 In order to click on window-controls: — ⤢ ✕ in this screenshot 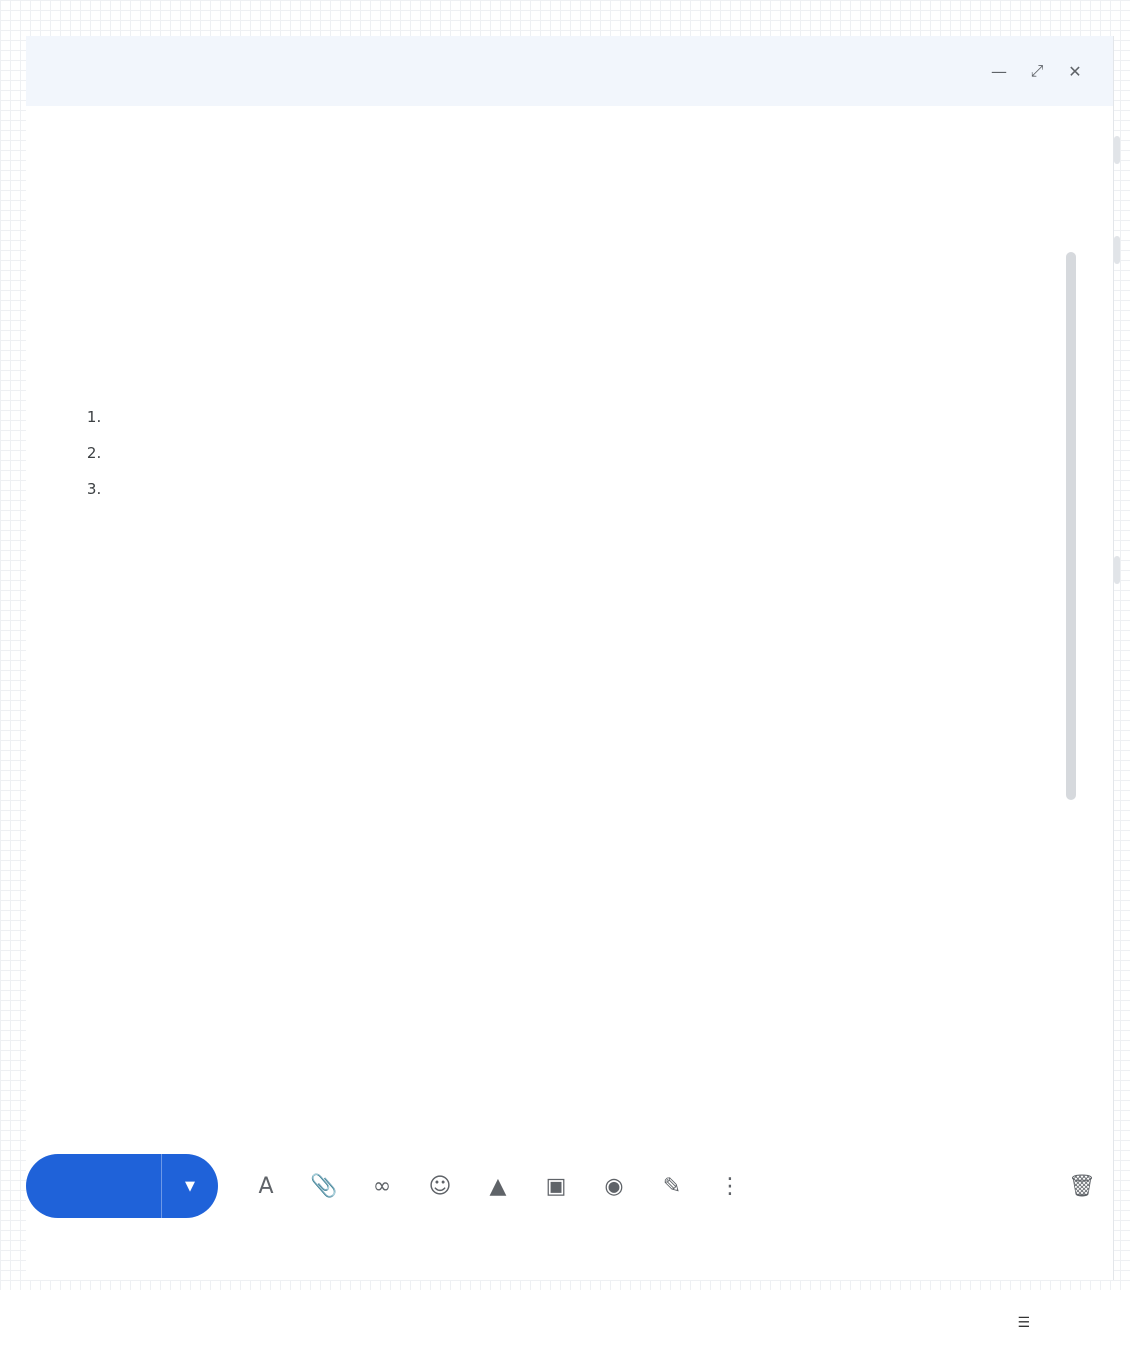, I will do `click(1037, 71)`.